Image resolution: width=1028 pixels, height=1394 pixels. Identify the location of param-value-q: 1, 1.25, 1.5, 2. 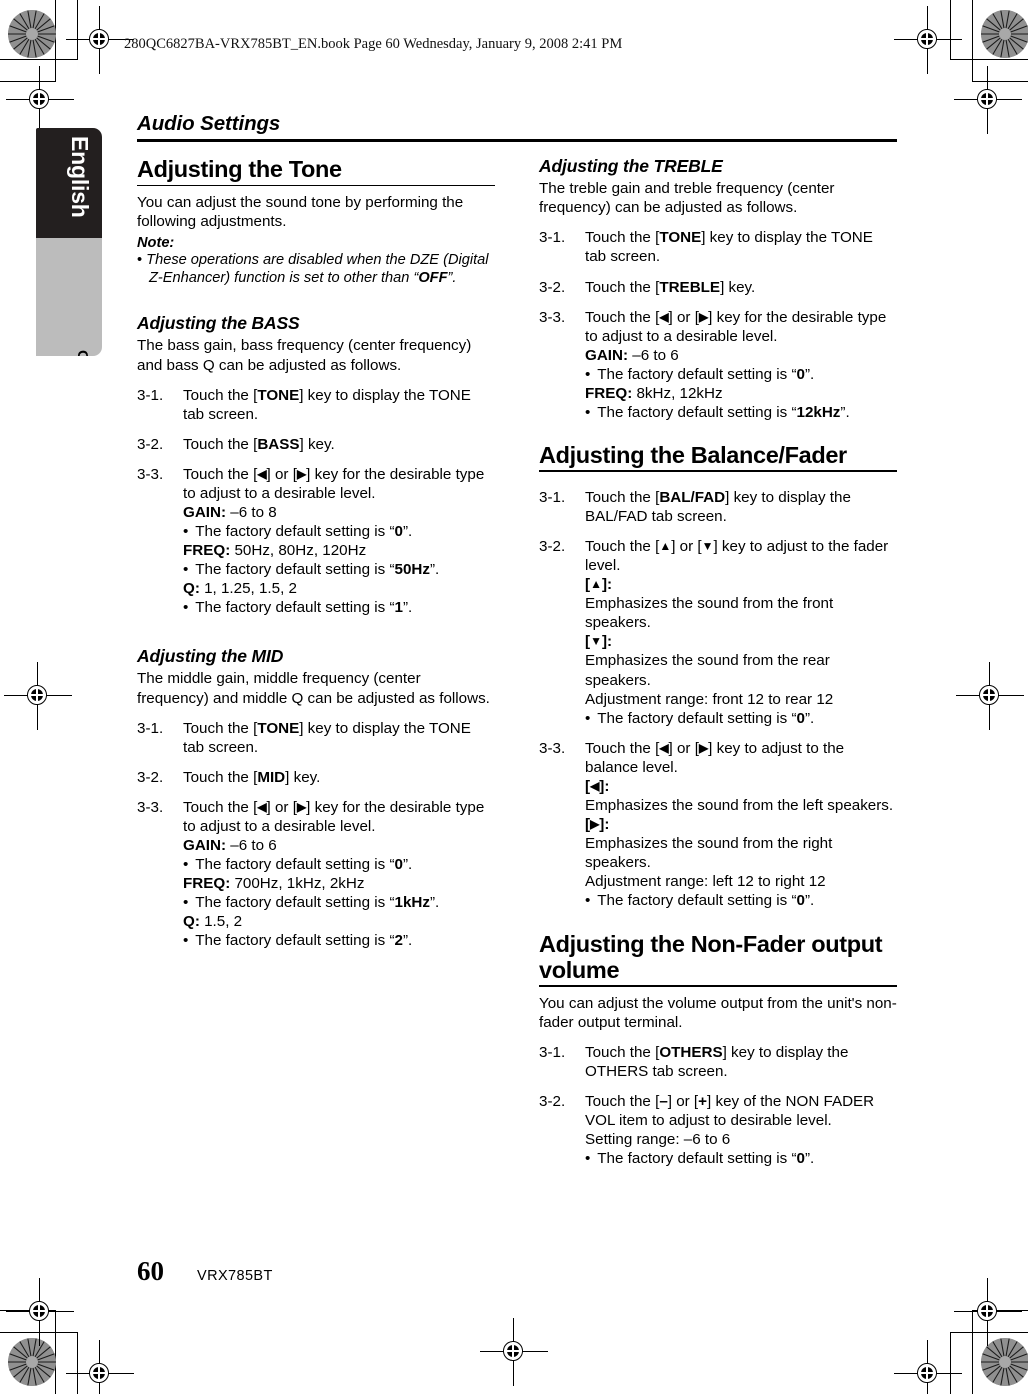
(248, 589).